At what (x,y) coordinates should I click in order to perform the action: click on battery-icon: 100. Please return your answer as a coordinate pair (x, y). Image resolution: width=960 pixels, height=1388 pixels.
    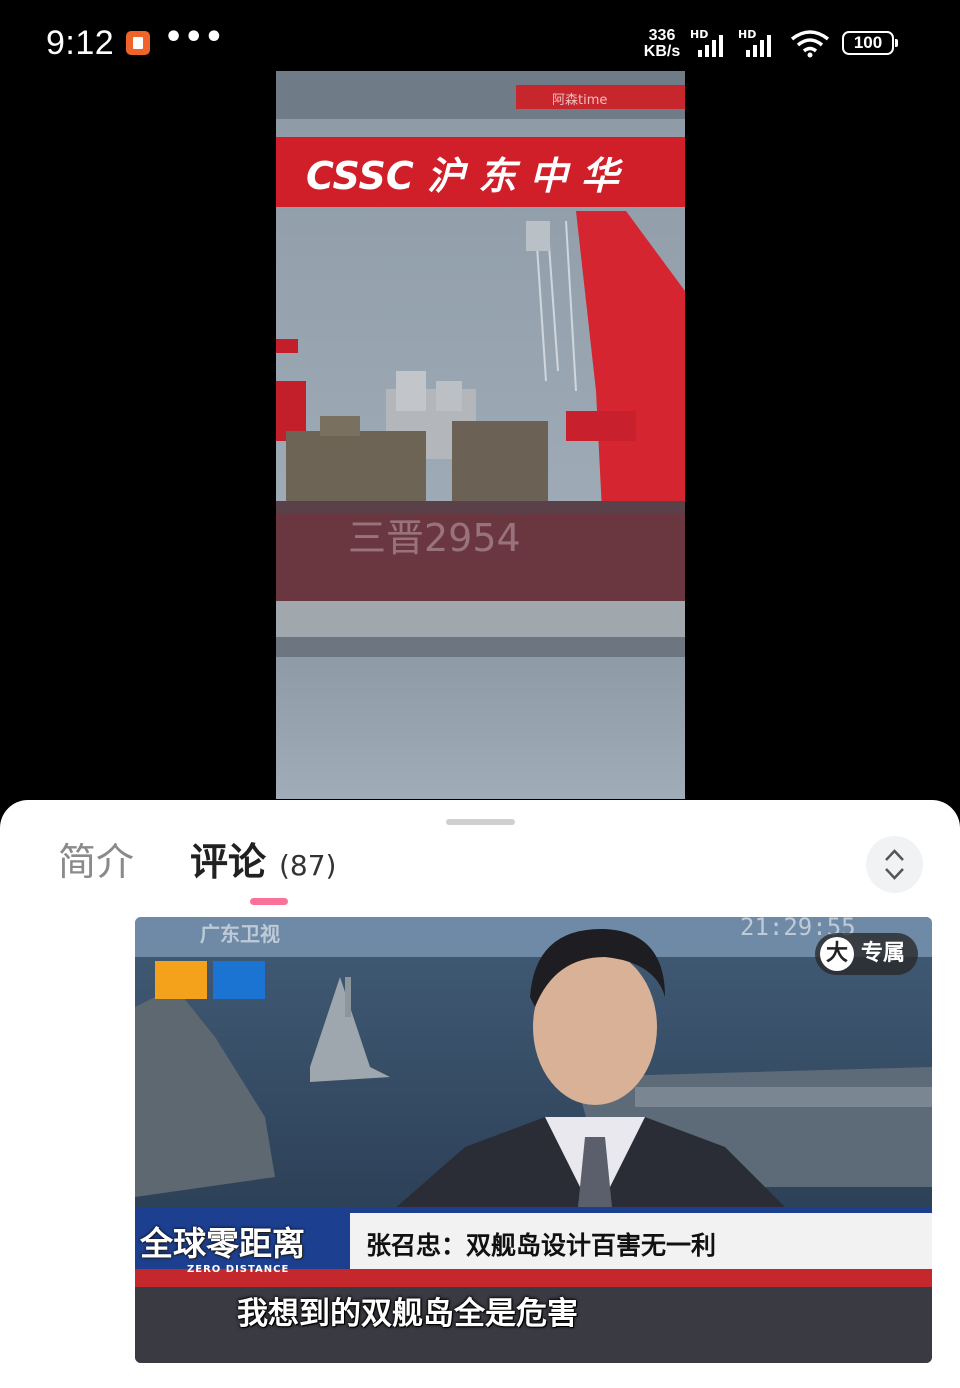
    Looking at the image, I should click on (870, 43).